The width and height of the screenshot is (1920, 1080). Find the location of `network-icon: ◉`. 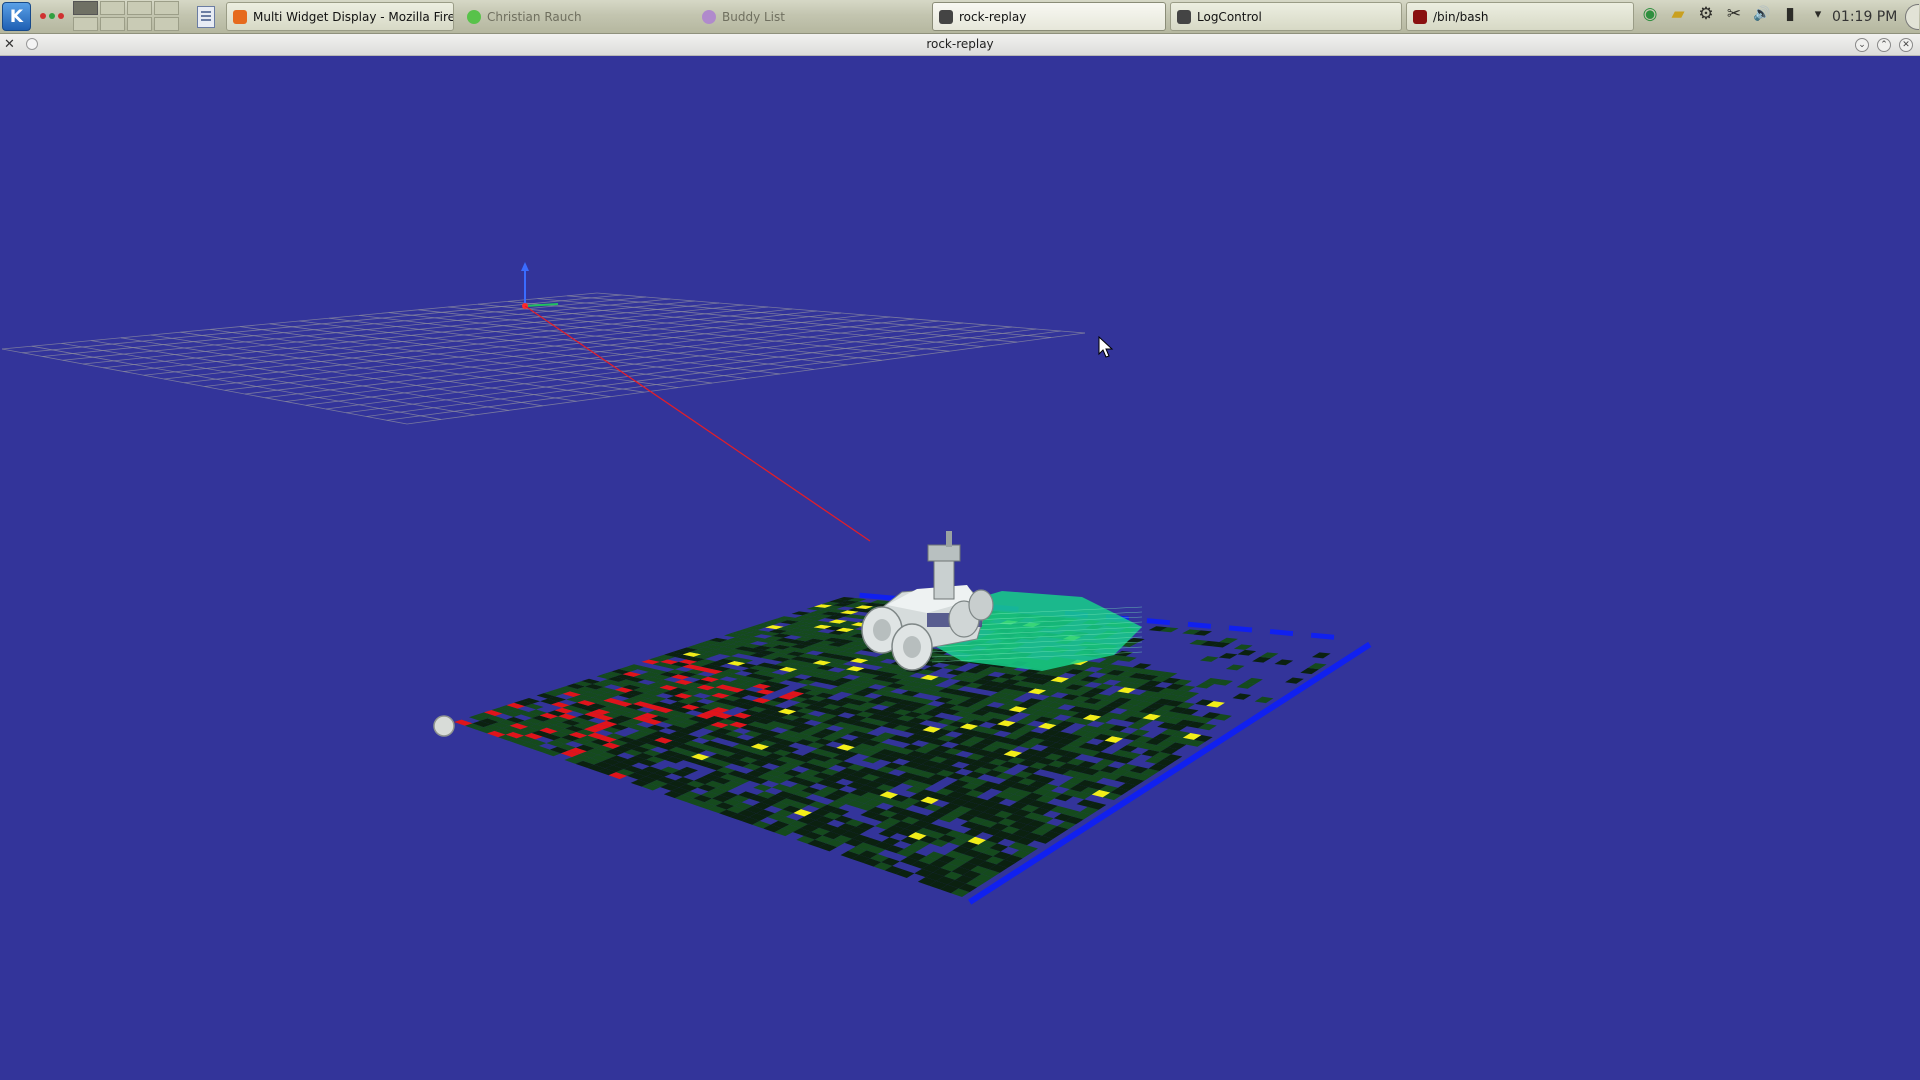

network-icon: ◉ is located at coordinates (1650, 14).